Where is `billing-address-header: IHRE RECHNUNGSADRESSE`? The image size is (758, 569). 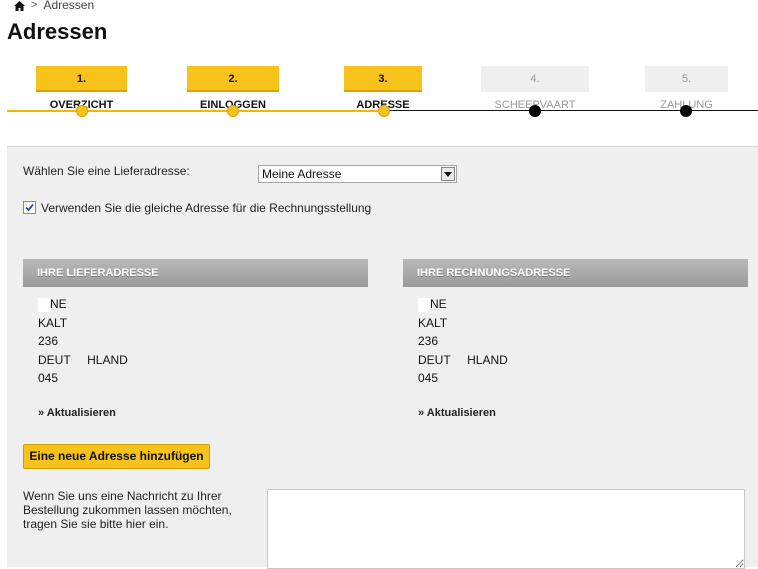
billing-address-header: IHRE RECHNUNGSADRESSE is located at coordinates (575, 273).